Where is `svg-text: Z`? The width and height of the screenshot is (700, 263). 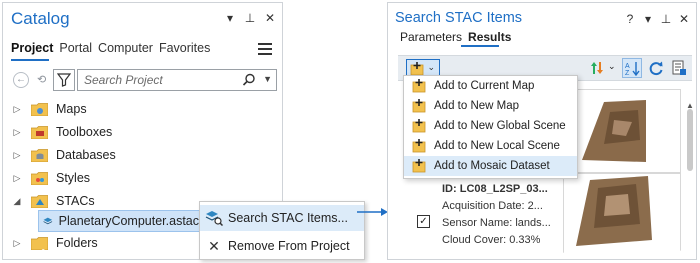
svg-text: Z is located at coordinates (627, 73).